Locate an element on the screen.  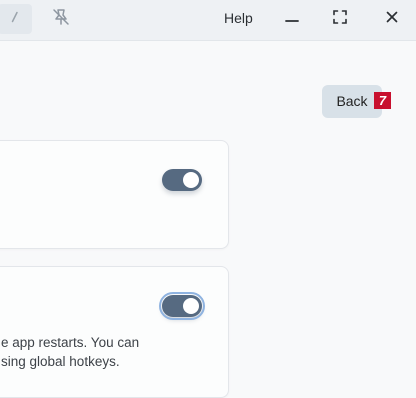
minimize-icon is located at coordinates (292, 19).